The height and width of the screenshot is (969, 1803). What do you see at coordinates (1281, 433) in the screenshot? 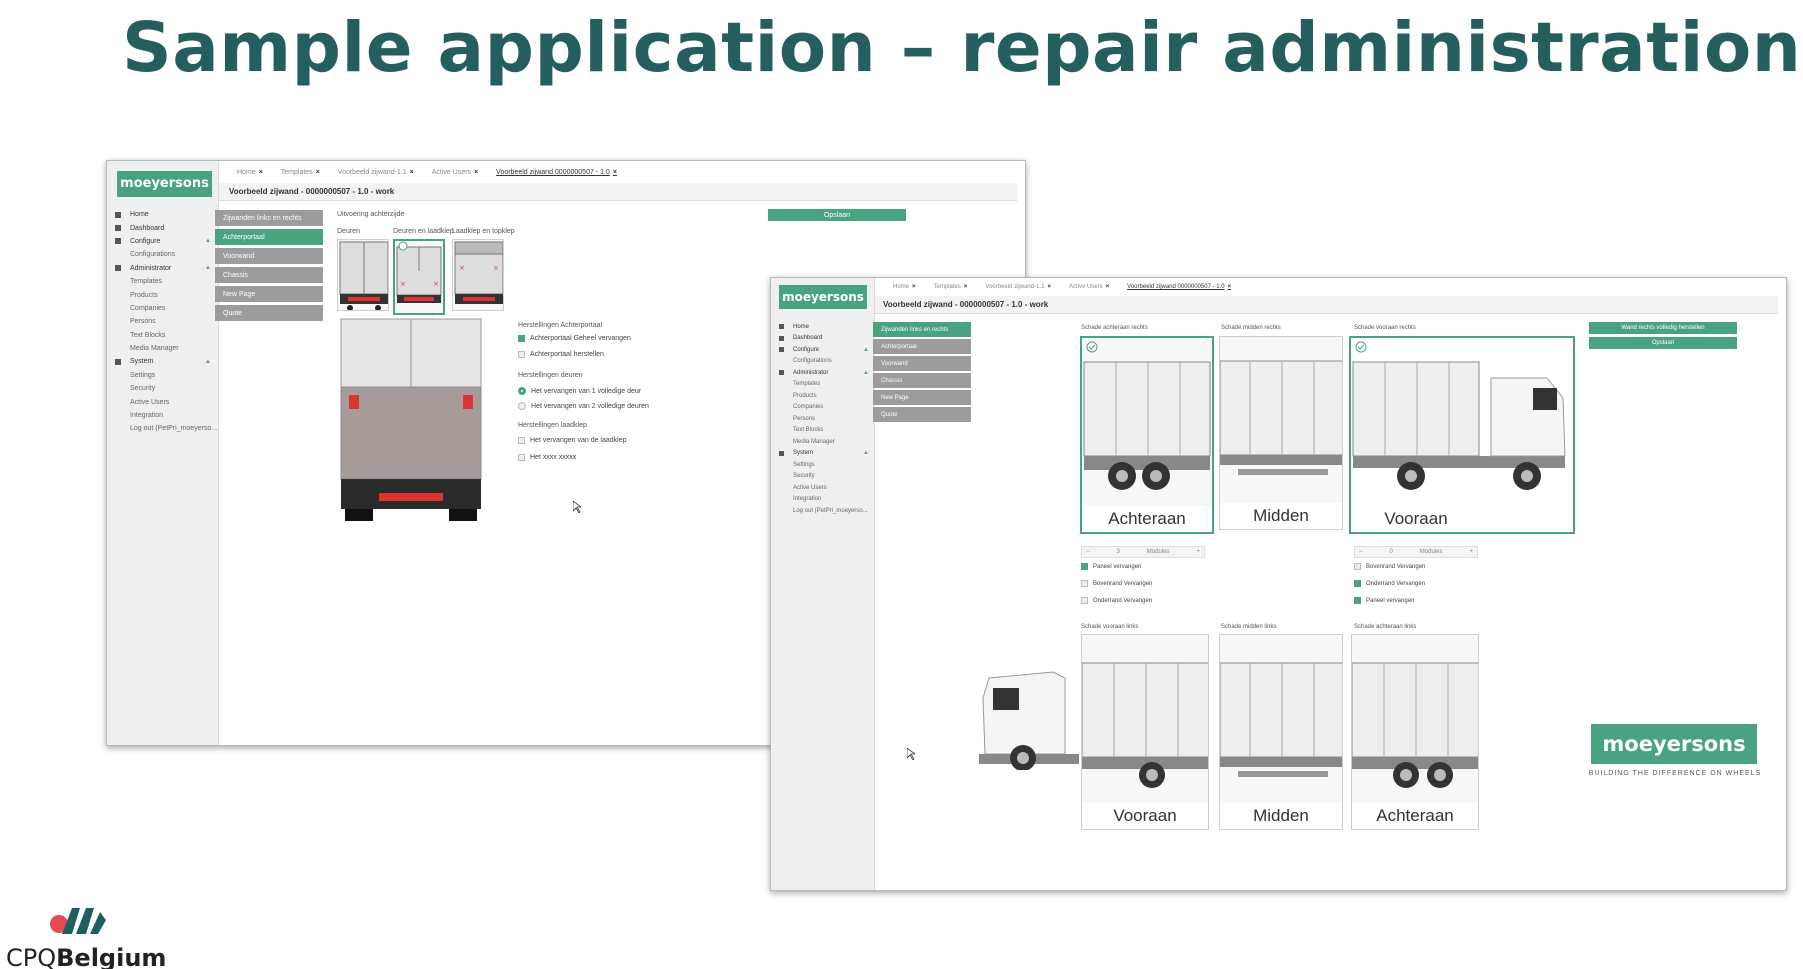
I see `panel-right-middle: Midden` at bounding box center [1281, 433].